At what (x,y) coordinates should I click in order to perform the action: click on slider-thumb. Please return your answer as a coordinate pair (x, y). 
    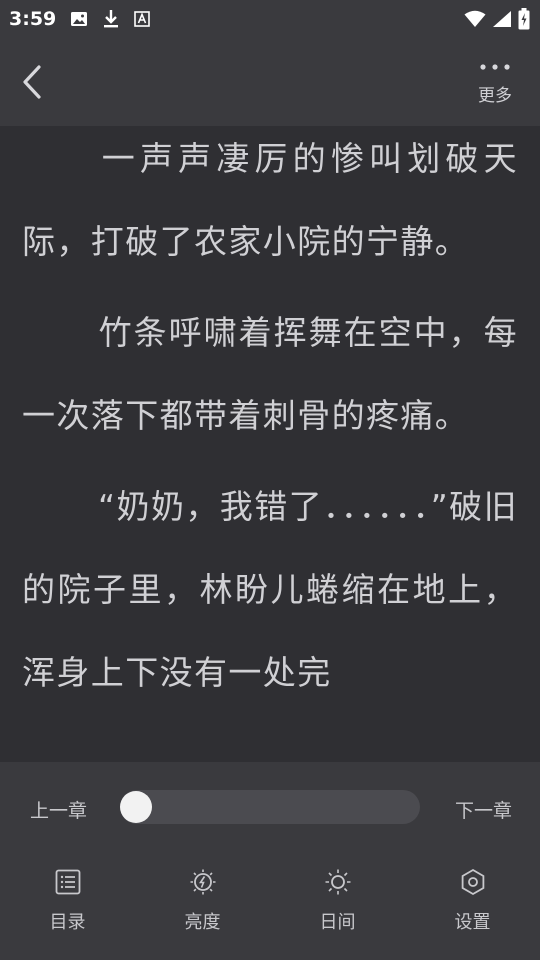
    Looking at the image, I should click on (136, 807).